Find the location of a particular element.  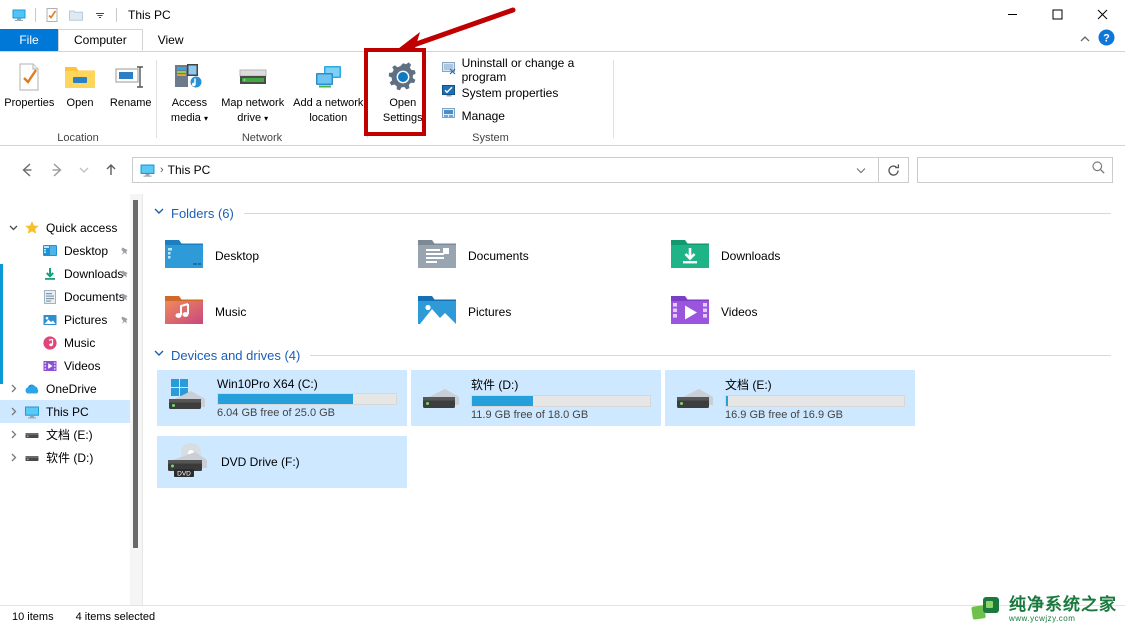

svg-text: DVD is located at coordinates (184, 473).